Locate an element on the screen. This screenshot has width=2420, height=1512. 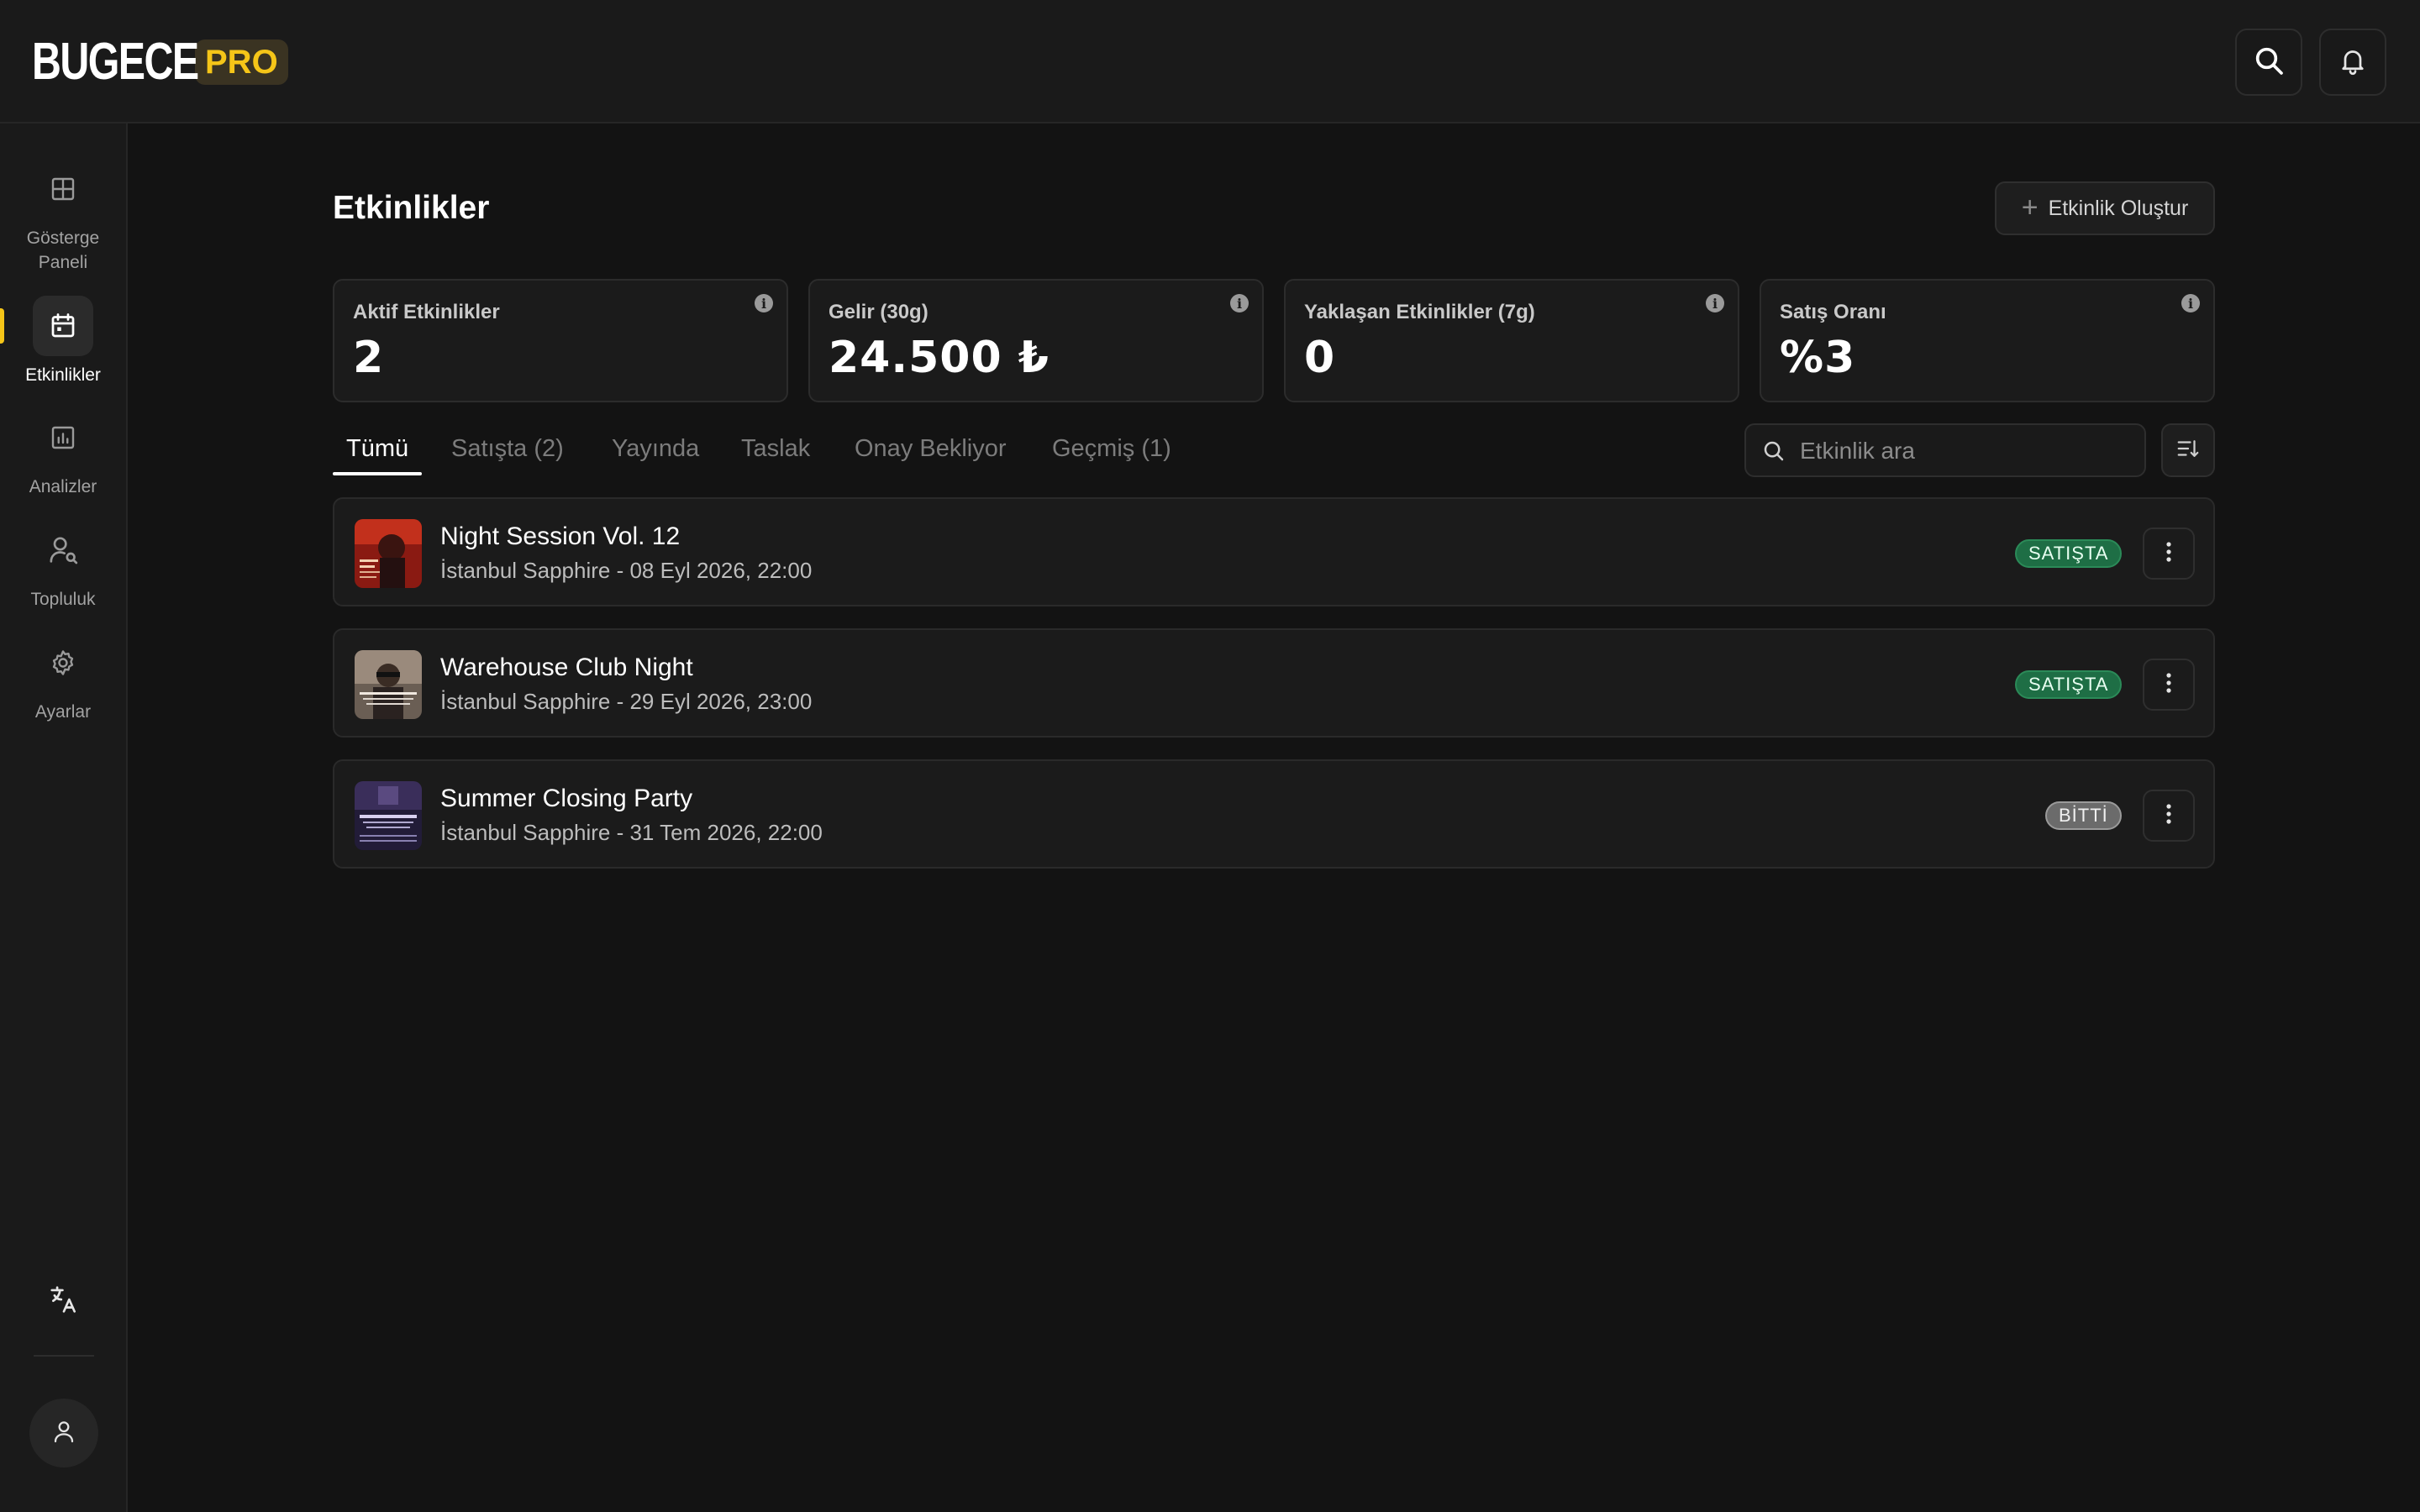
header-search-button is located at coordinates (2268, 62).